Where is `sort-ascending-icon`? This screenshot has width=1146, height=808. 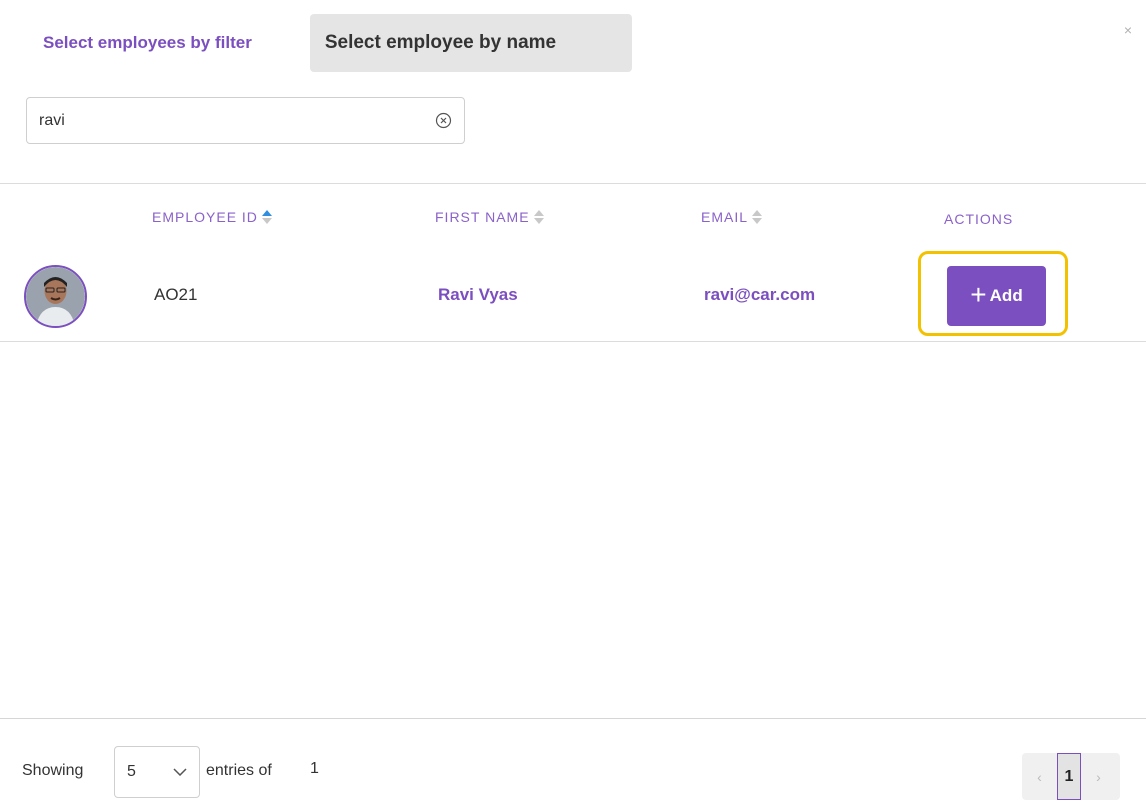
sort-ascending-icon is located at coordinates (266, 217).